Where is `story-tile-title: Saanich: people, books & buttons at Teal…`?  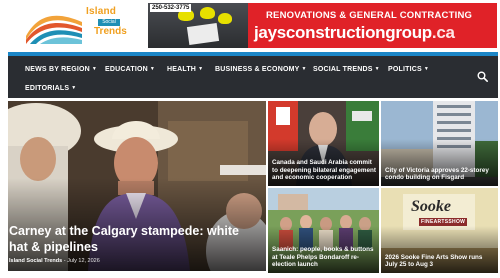 story-tile-title: Saanich: people, books & buttons at Teal… is located at coordinates (324, 257).